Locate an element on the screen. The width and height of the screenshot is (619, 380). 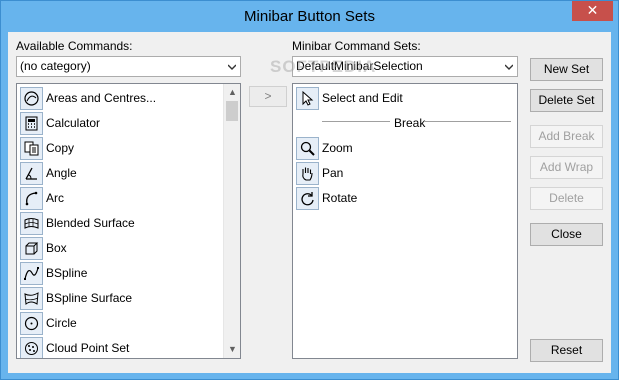
vertical-scrollbar: ▲ ▼ is located at coordinates (231, 221).